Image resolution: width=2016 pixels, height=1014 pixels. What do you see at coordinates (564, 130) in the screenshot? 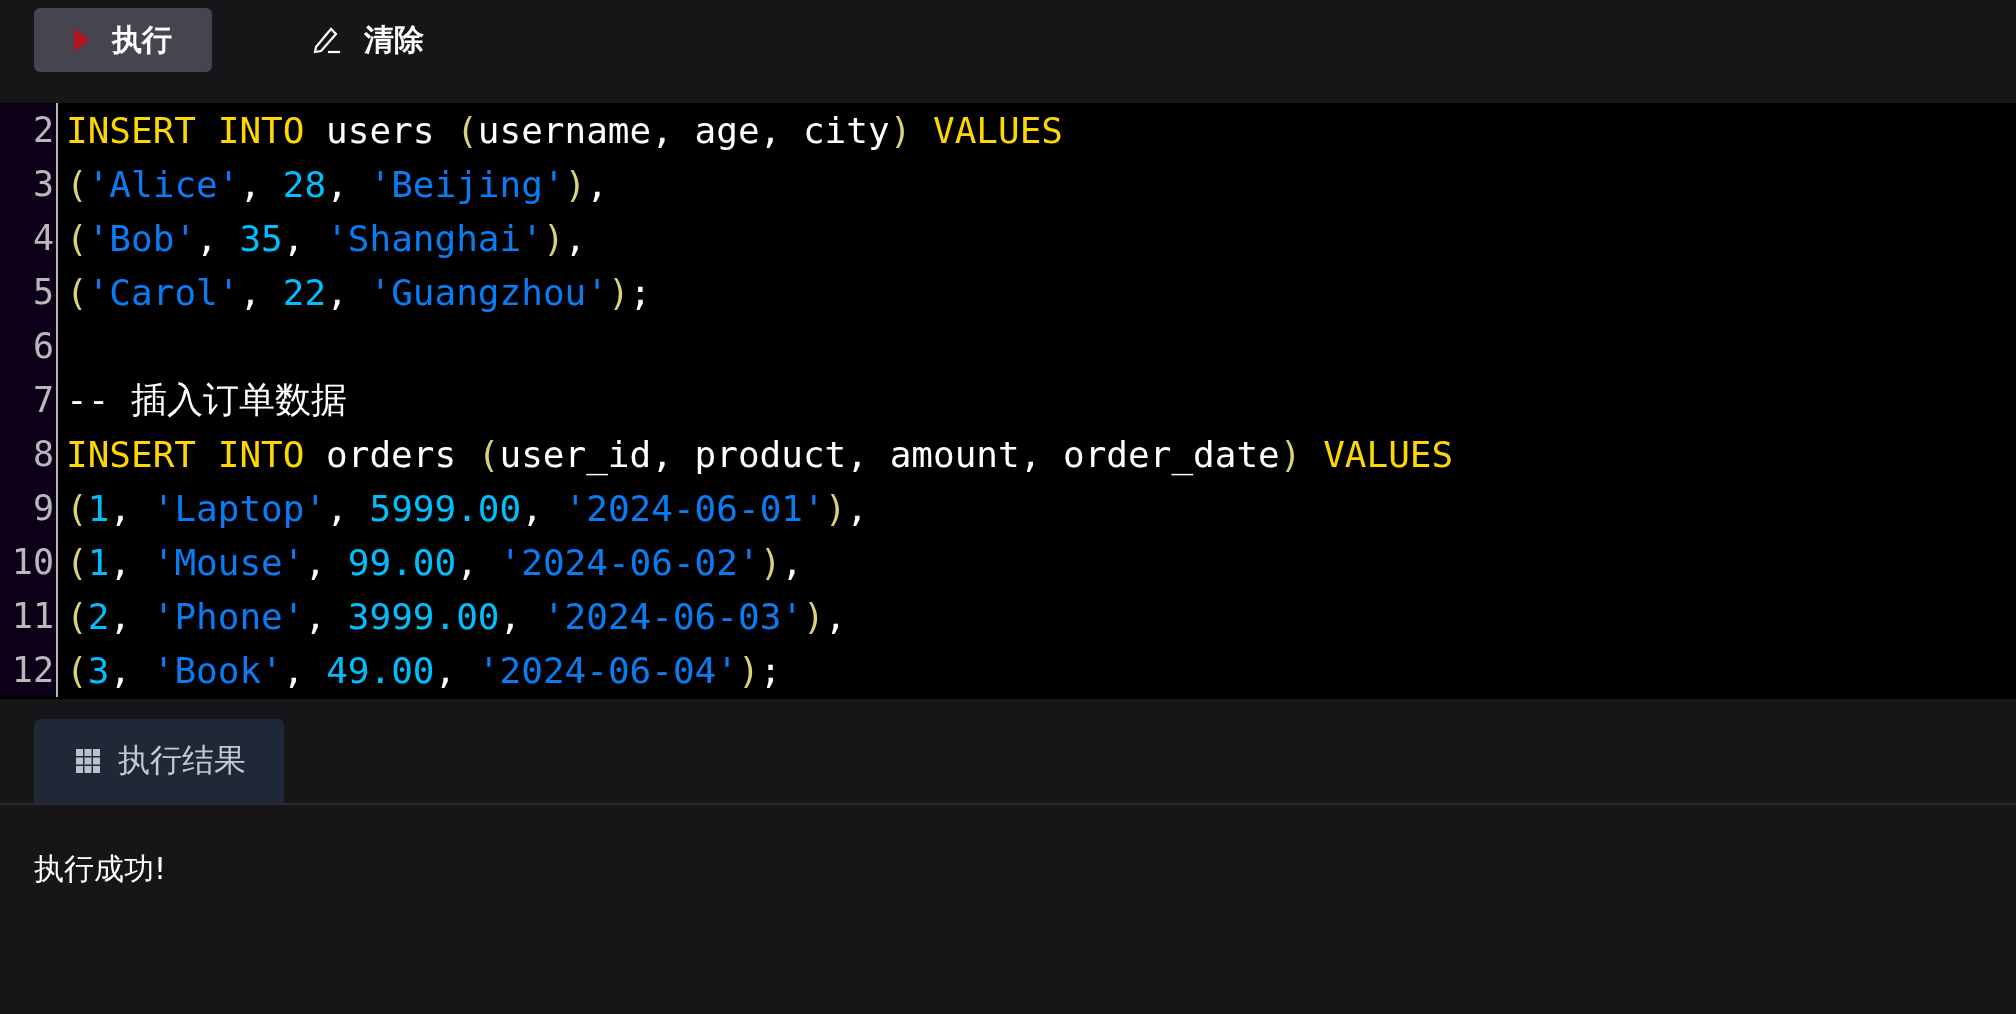
I see `code-line: INSERT INTO users (username, age, city) VALUES` at bounding box center [564, 130].